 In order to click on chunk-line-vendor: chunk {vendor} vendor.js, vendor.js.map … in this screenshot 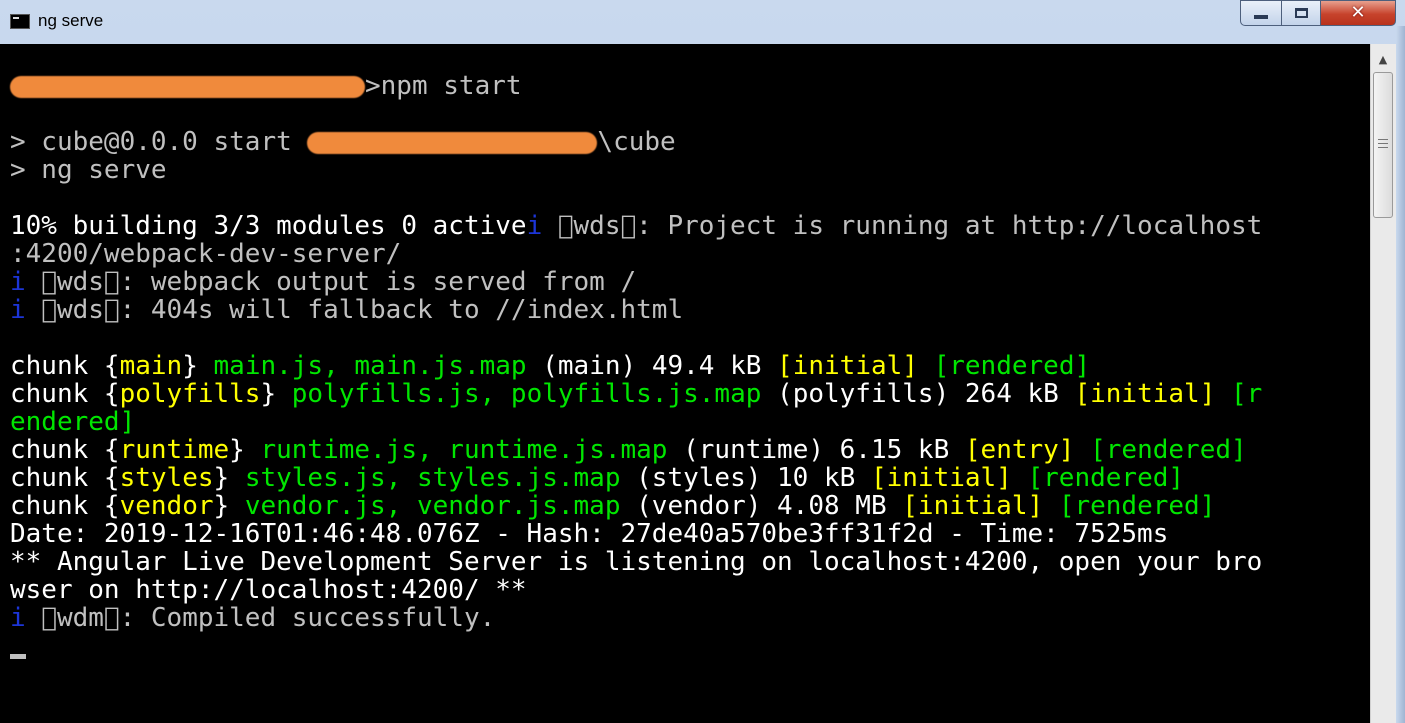, I will do `click(613, 506)`.